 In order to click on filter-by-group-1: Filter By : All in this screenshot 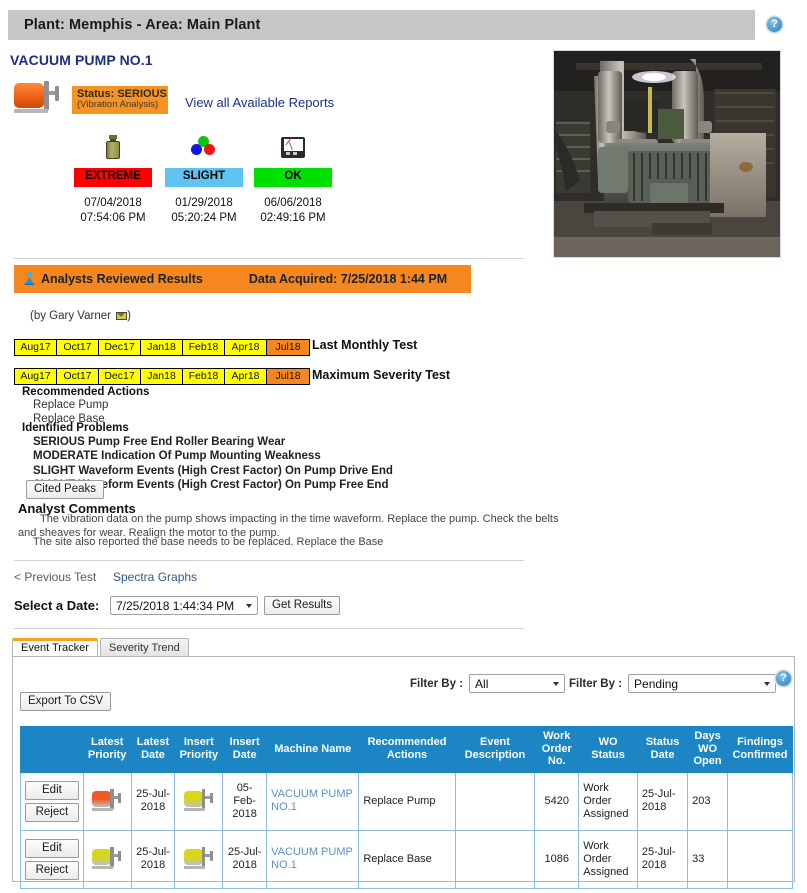, I will do `click(488, 683)`.